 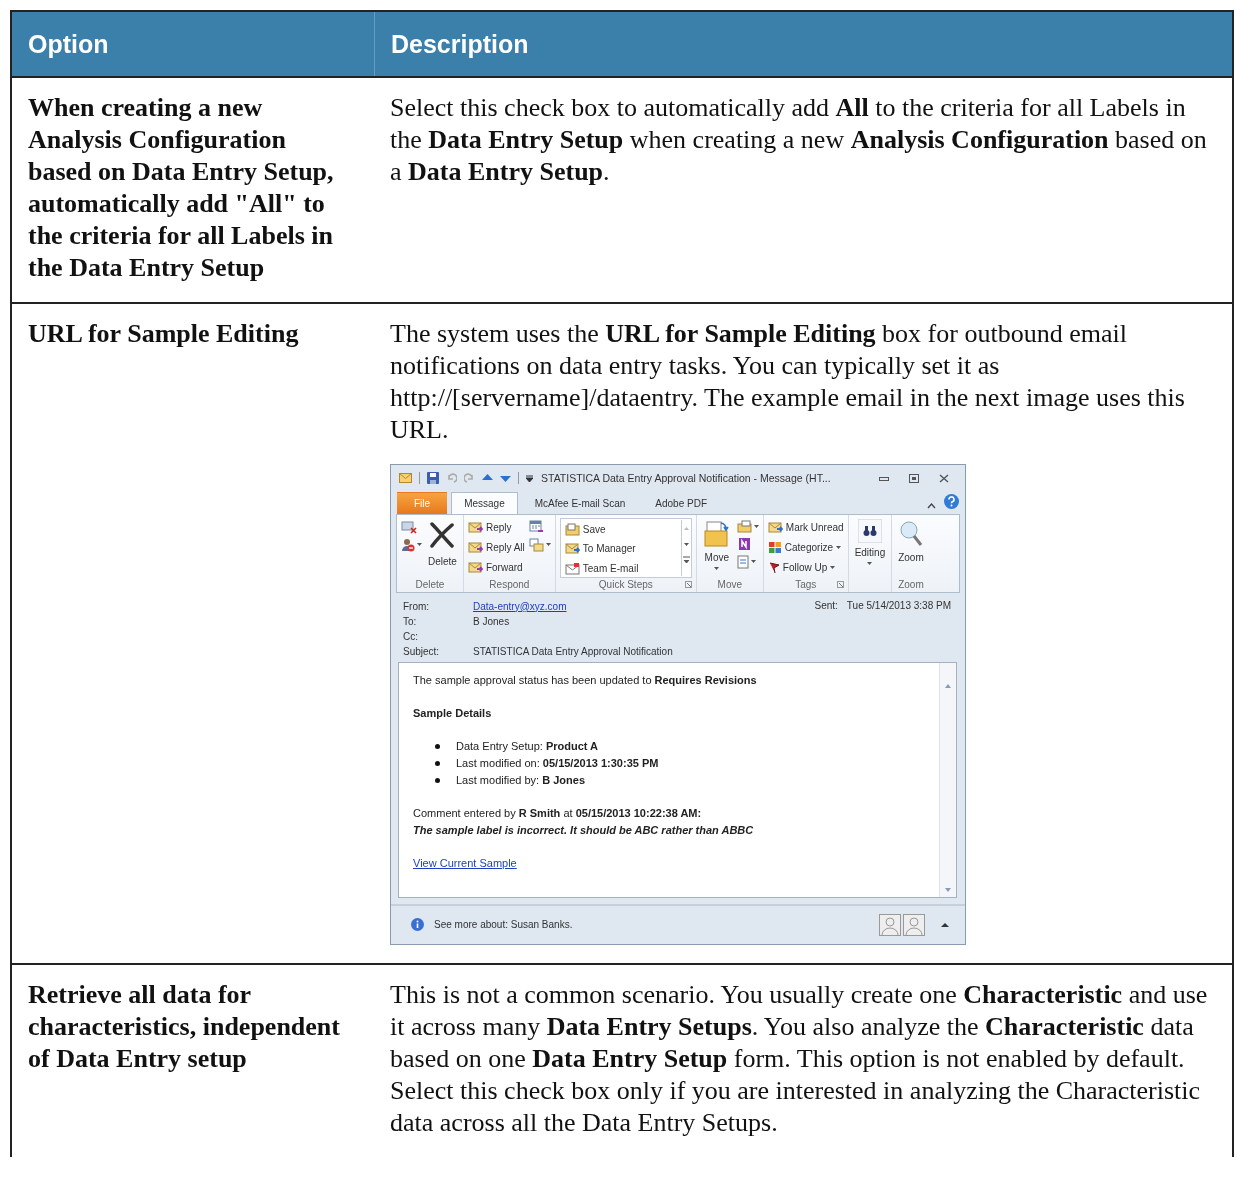 What do you see at coordinates (826, 605) in the screenshot?
I see `field-label: Sent:` at bounding box center [826, 605].